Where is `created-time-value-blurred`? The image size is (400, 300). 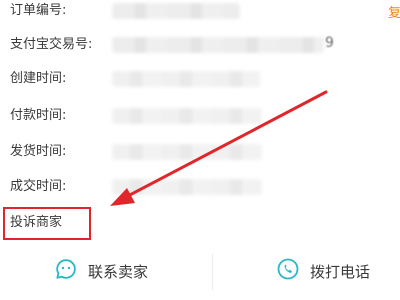 created-time-value-blurred is located at coordinates (186, 79).